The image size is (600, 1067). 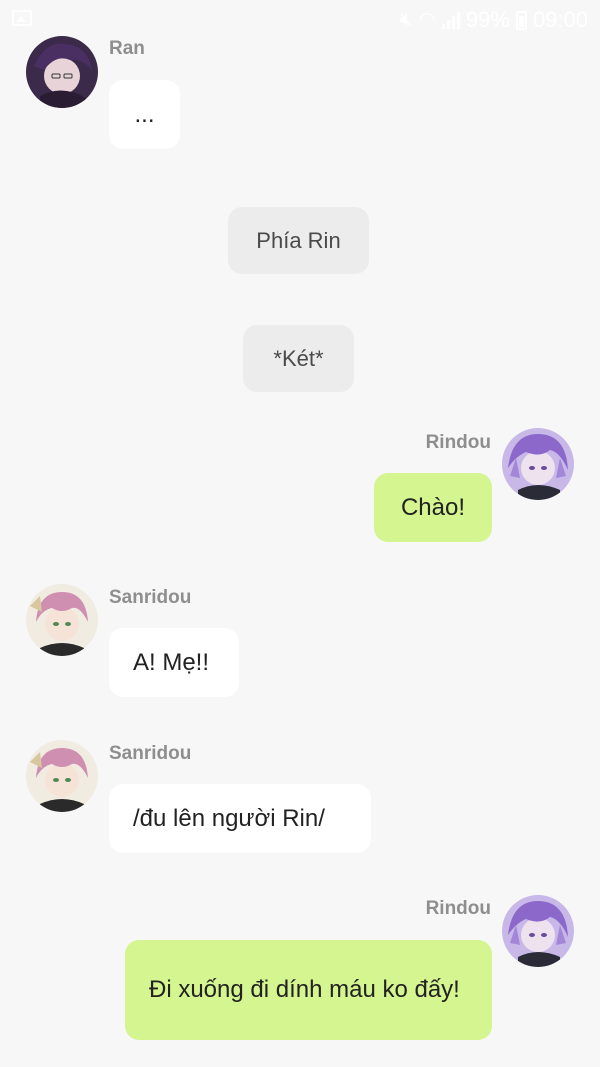 I want to click on message-bubble: /đu lên người Rin/, so click(x=240, y=818).